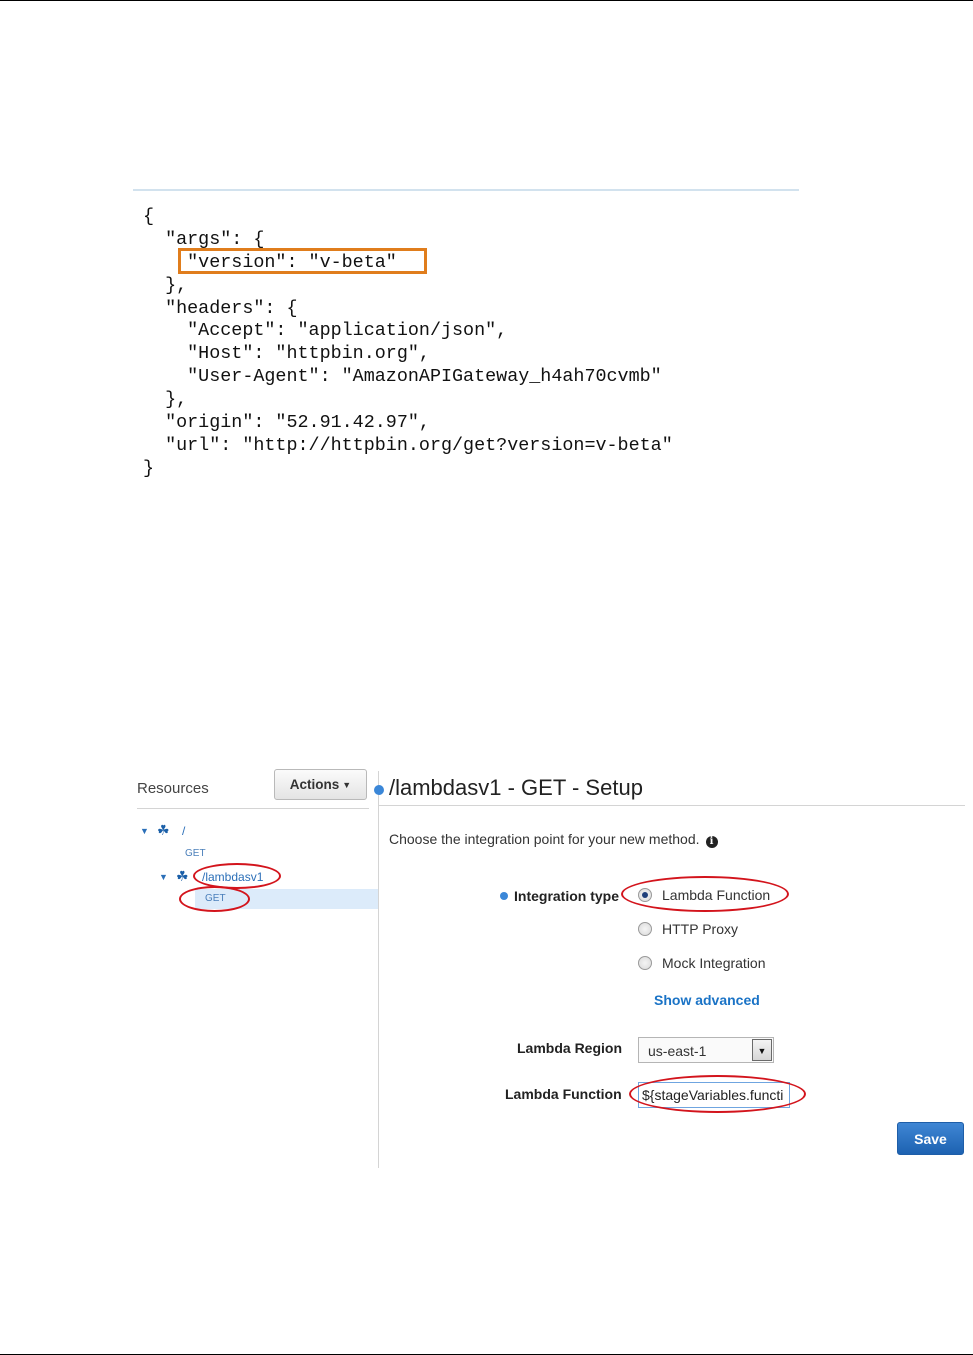  Describe the element at coordinates (253, 808) in the screenshot. I see `resources-divider` at that location.